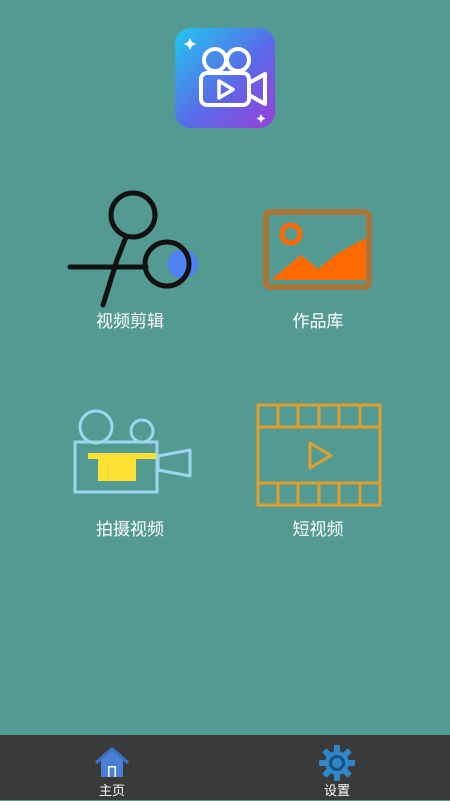 The width and height of the screenshot is (450, 801). What do you see at coordinates (337, 763) in the screenshot?
I see `gear-icon` at bounding box center [337, 763].